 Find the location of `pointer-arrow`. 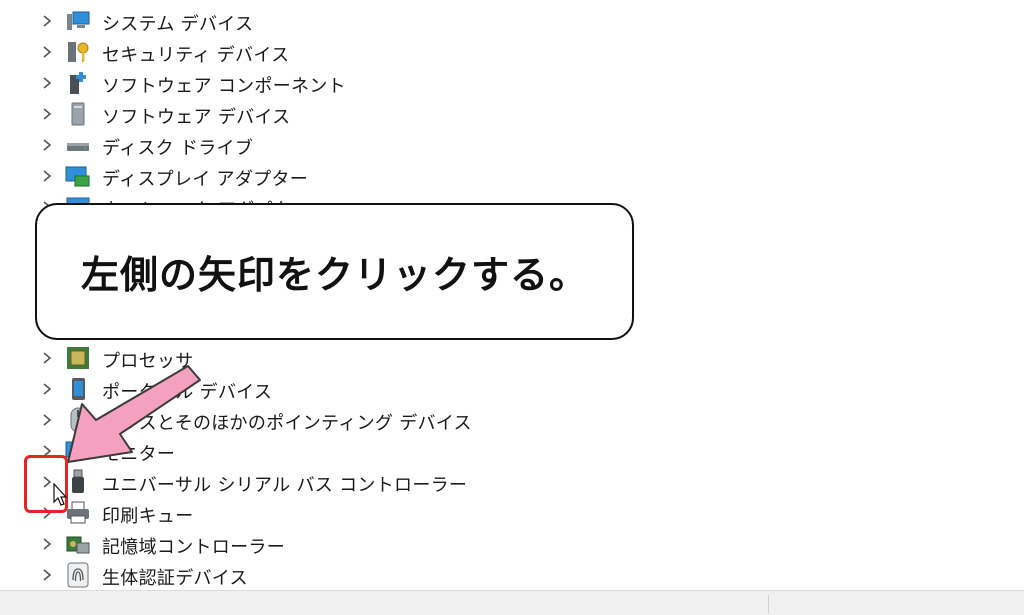

pointer-arrow is located at coordinates (134, 414).